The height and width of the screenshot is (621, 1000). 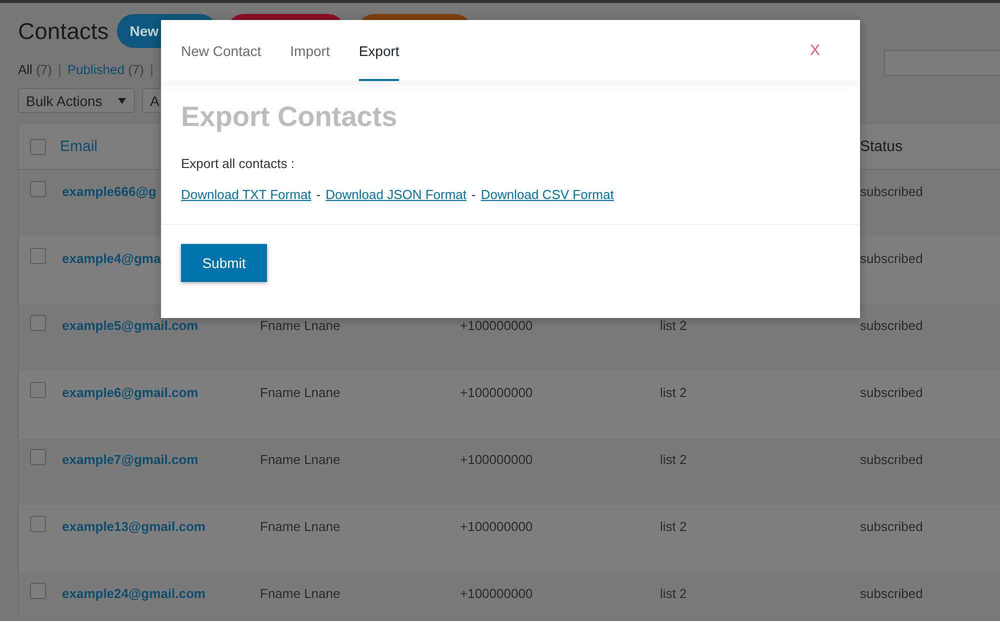 What do you see at coordinates (881, 147) in the screenshot?
I see `column-header: Status` at bounding box center [881, 147].